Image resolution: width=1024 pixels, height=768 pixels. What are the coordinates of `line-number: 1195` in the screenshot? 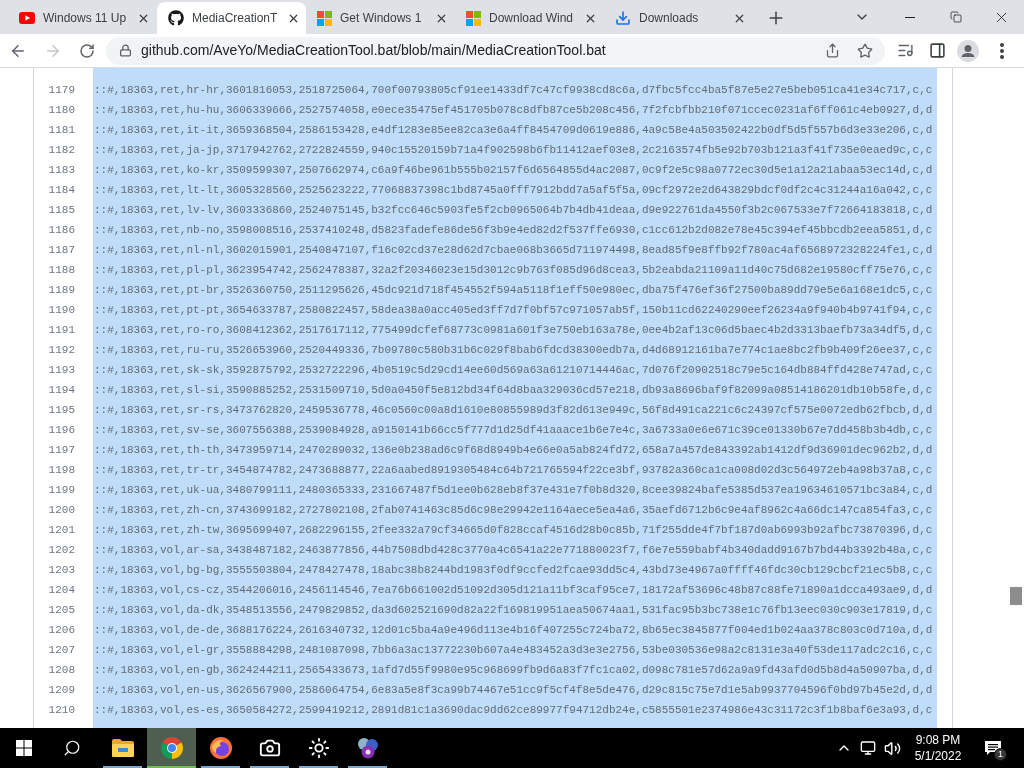 It's located at (61, 410).